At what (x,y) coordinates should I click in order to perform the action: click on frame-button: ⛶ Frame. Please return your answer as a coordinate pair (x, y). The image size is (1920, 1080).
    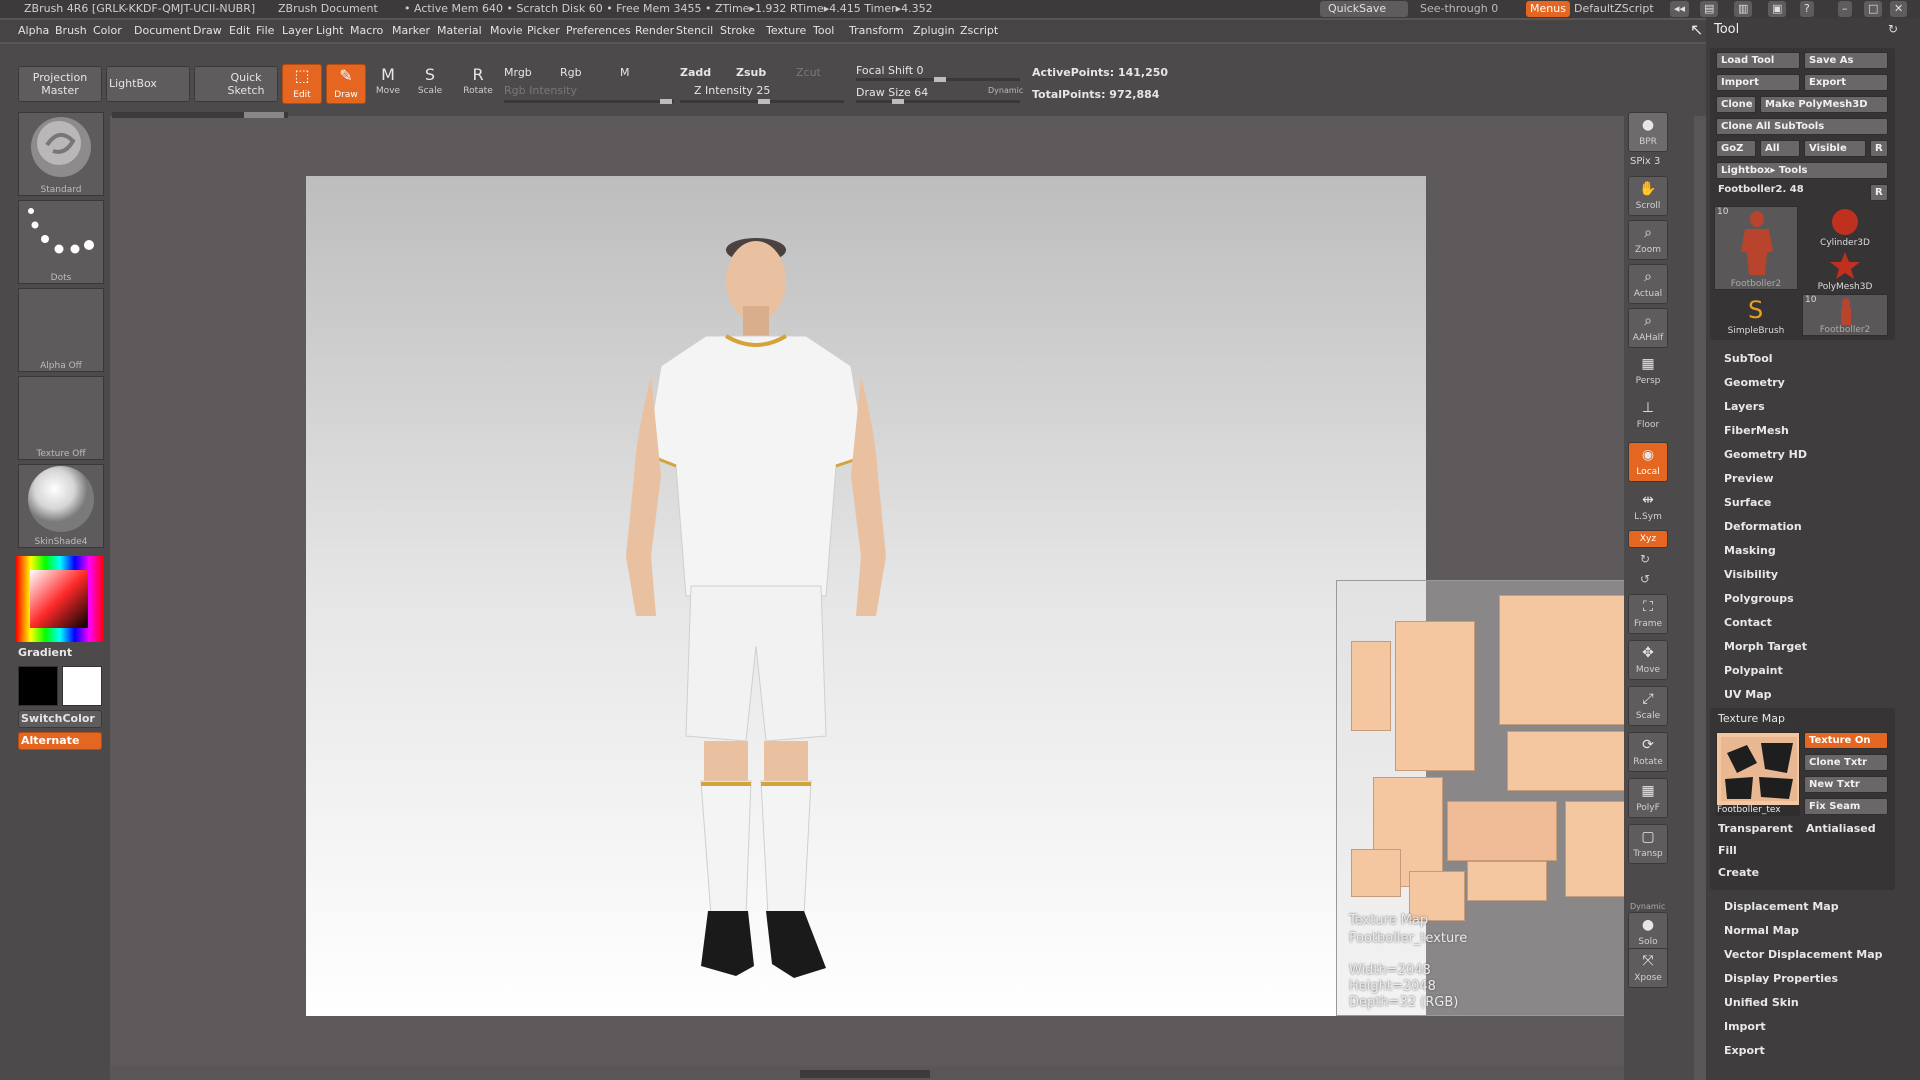
    Looking at the image, I should click on (1648, 614).